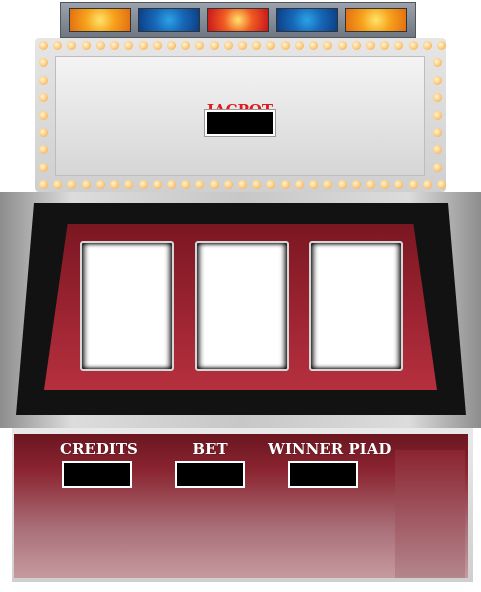 The height and width of the screenshot is (592, 481). I want to click on bet-label: BET, so click(210, 449).